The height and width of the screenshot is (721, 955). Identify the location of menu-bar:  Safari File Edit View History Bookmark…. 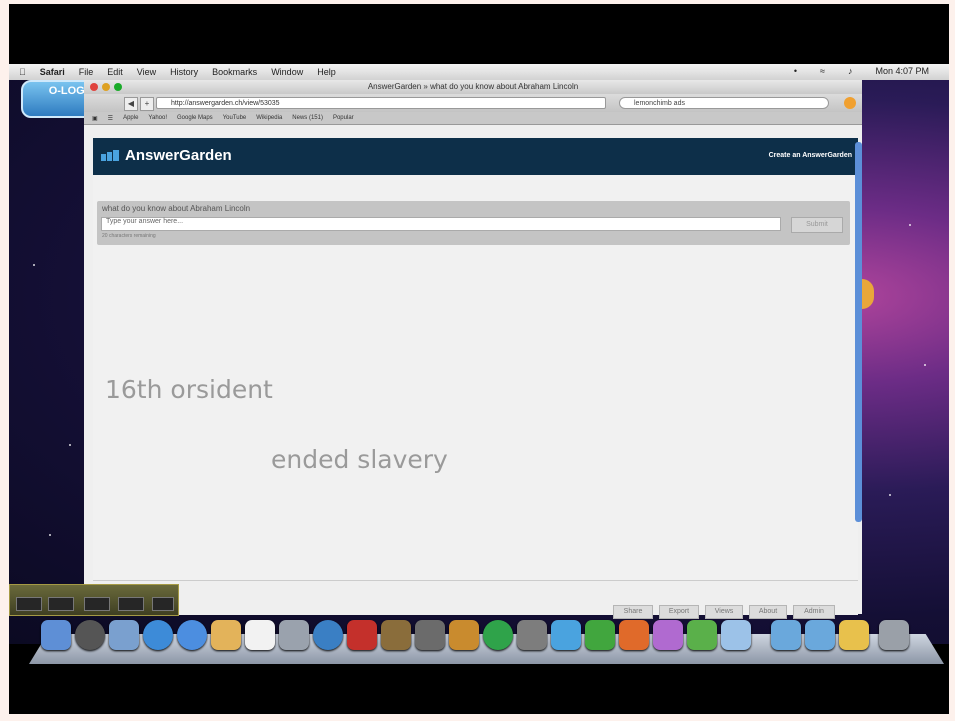
(479, 72).